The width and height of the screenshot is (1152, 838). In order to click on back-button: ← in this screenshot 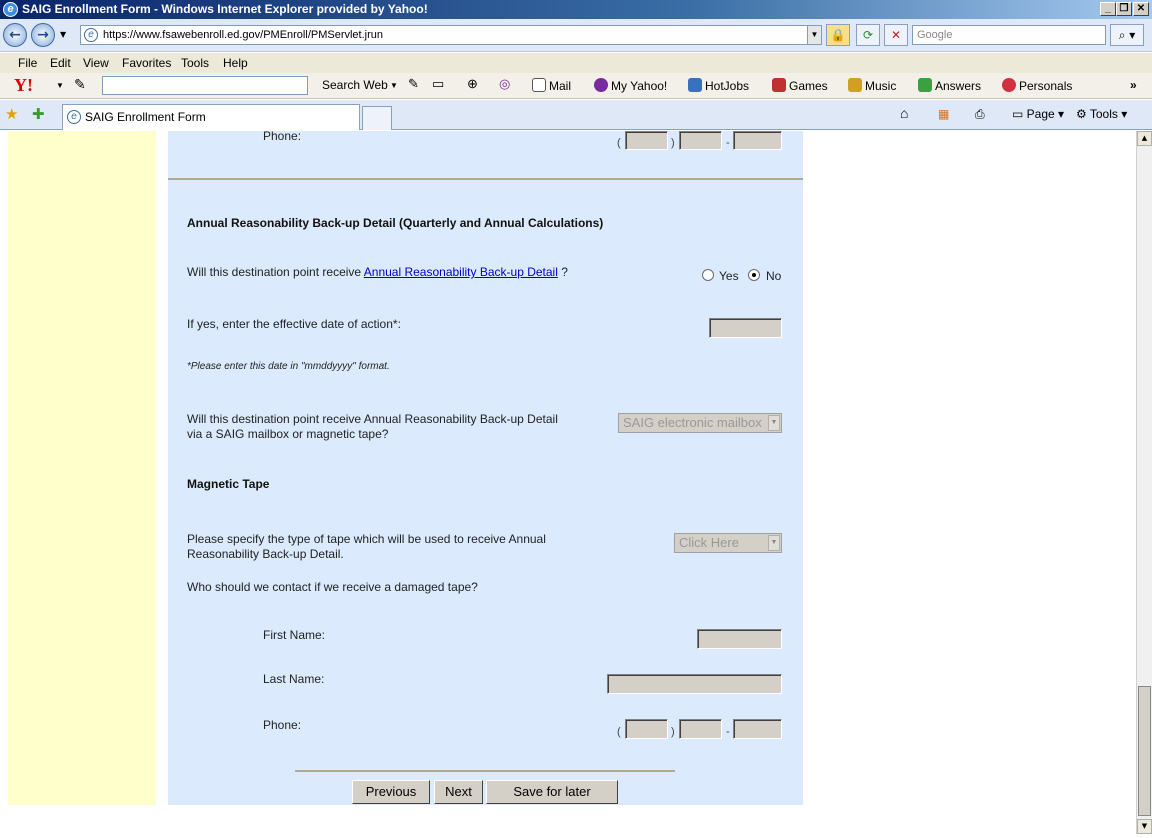, I will do `click(15, 35)`.